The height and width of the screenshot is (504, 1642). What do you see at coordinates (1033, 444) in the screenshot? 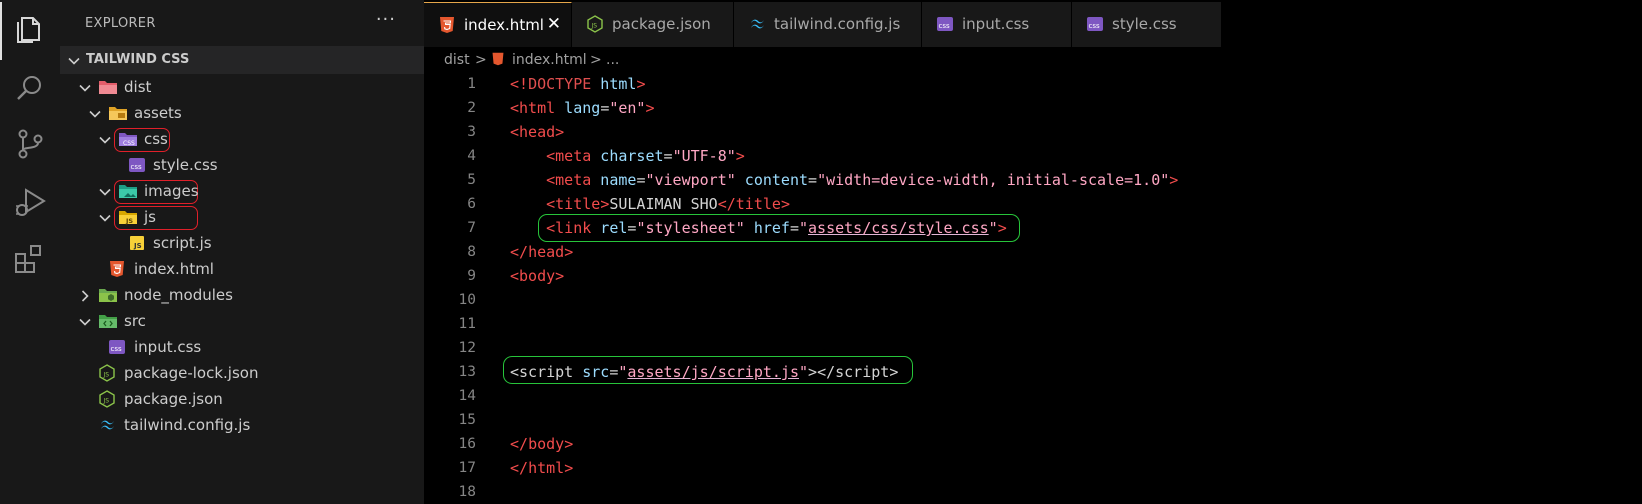
I see `code-line: 16 </body>` at bounding box center [1033, 444].